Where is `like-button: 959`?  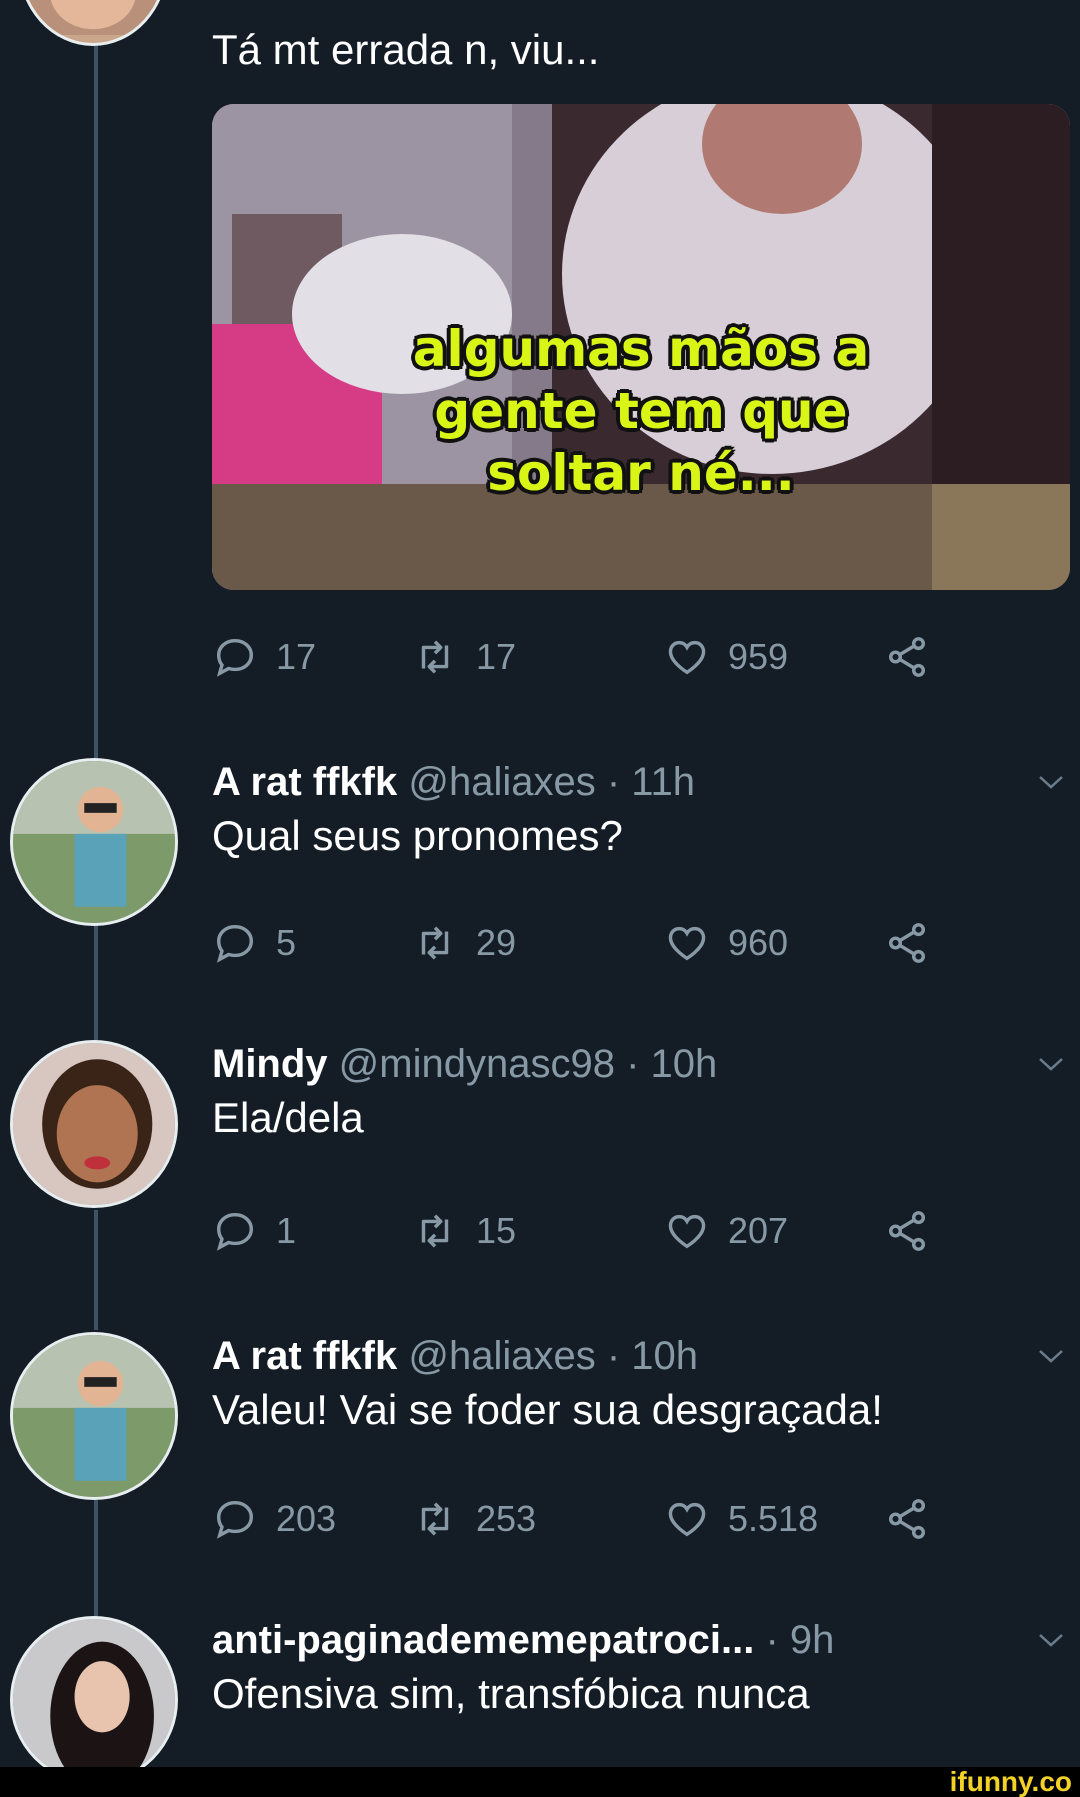 like-button: 959 is located at coordinates (726, 657).